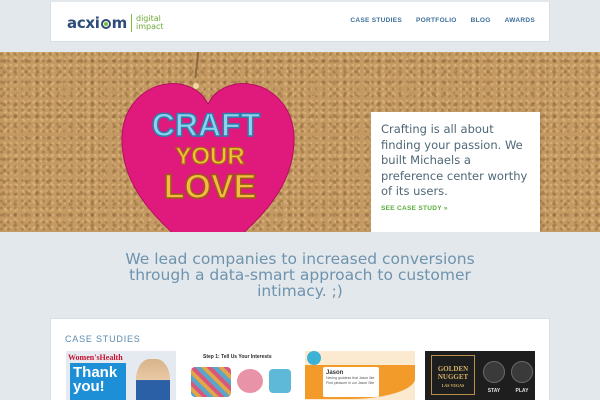 Image resolution: width=600 pixels, height=400 pixels. I want to click on acxiom-logo: acxi m digital impact, so click(115, 23).